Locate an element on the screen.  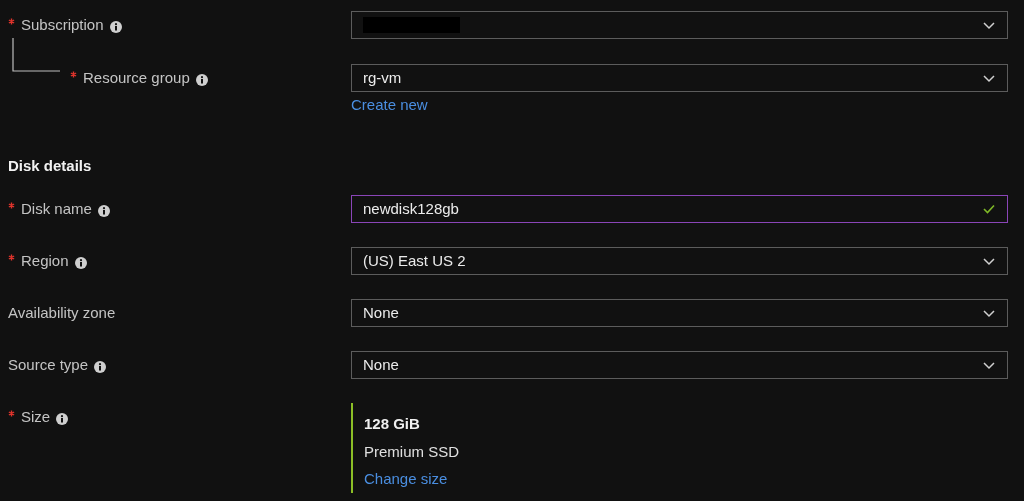
field-label: Source type is located at coordinates (48, 364).